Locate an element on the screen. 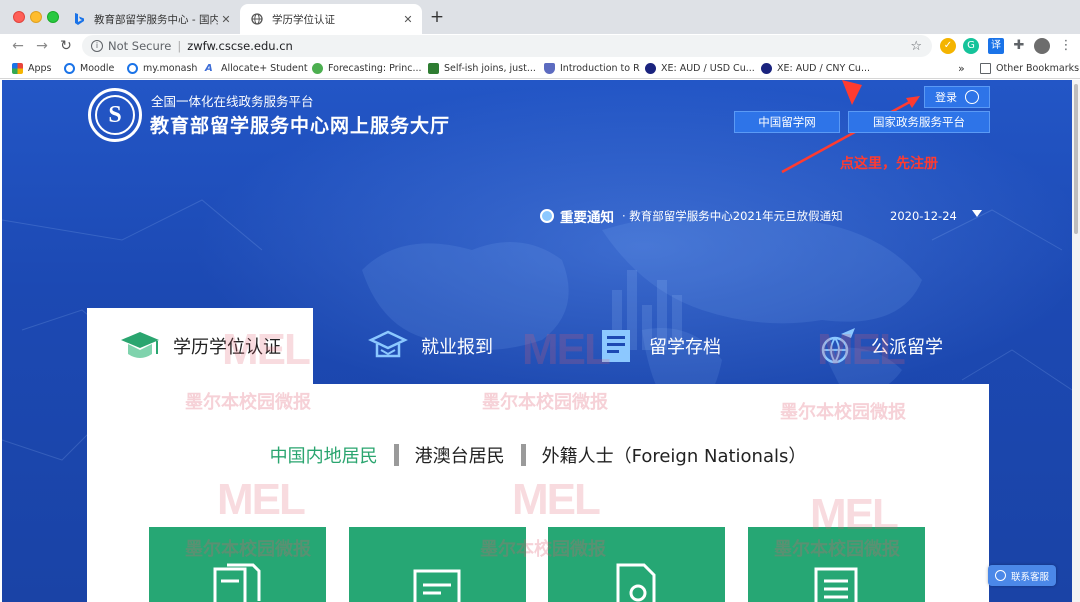 The height and width of the screenshot is (602, 1080). contact-support-label: 联系客服 is located at coordinates (1029, 577).